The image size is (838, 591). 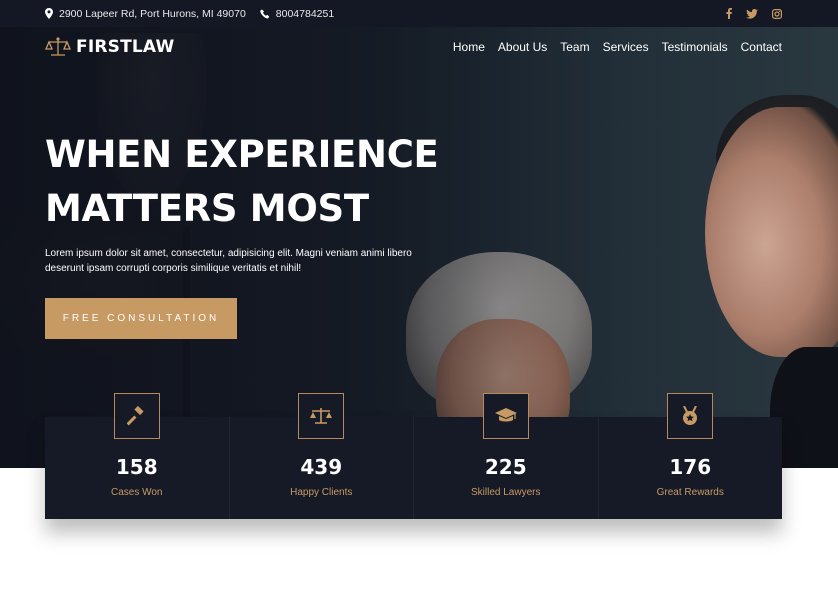 I want to click on stat-happy-clients: 439 Happy Clients, so click(x=321, y=456).